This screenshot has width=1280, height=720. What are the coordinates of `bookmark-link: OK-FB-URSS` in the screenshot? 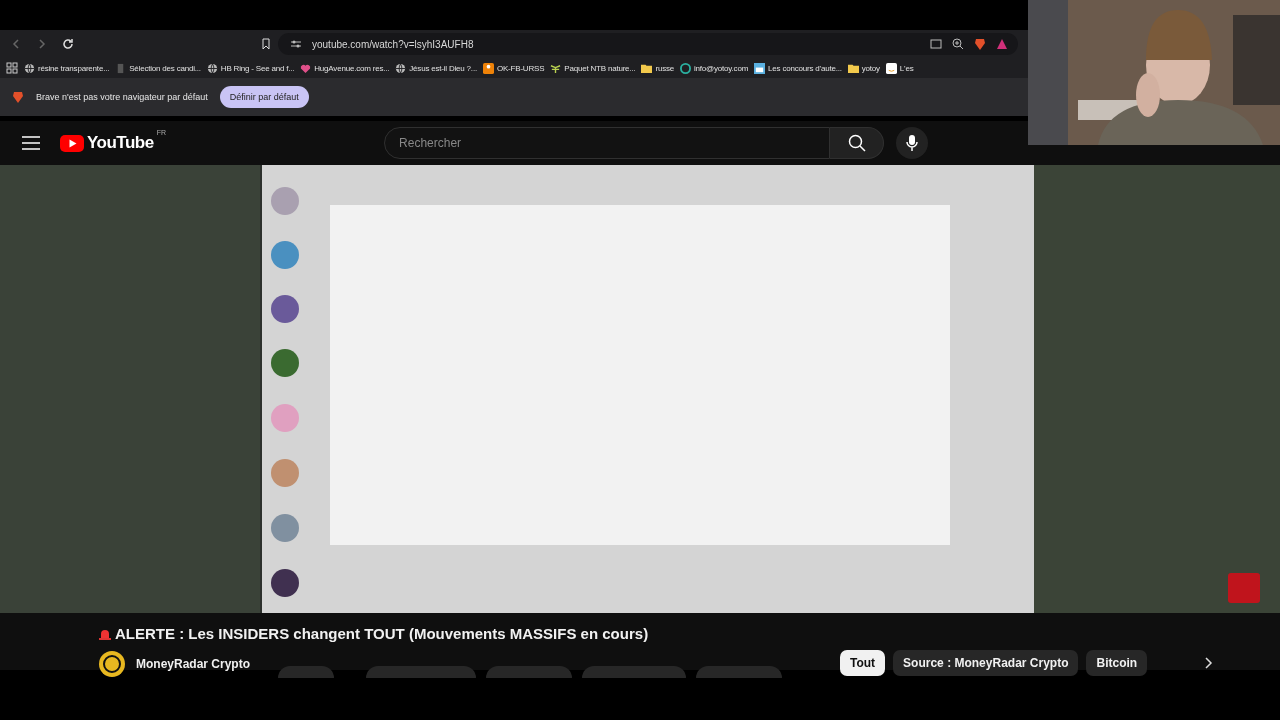 It's located at (513, 68).